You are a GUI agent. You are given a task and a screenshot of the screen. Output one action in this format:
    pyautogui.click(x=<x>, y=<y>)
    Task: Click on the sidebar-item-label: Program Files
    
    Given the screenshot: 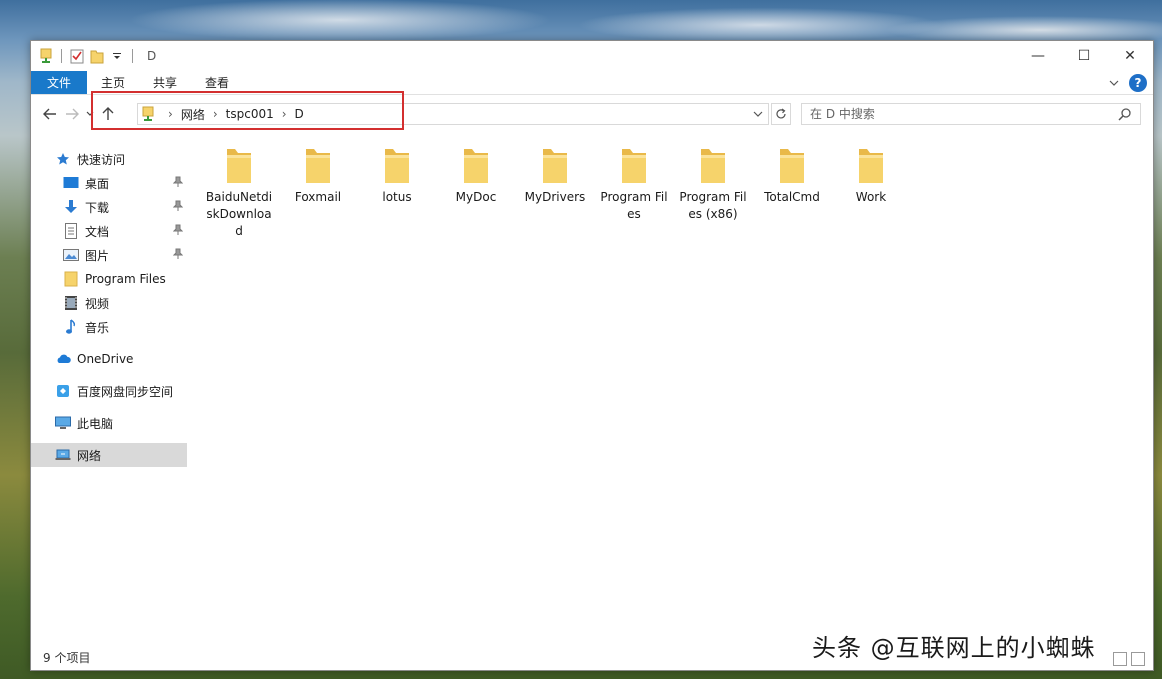 What is the action you would take?
    pyautogui.click(x=125, y=279)
    